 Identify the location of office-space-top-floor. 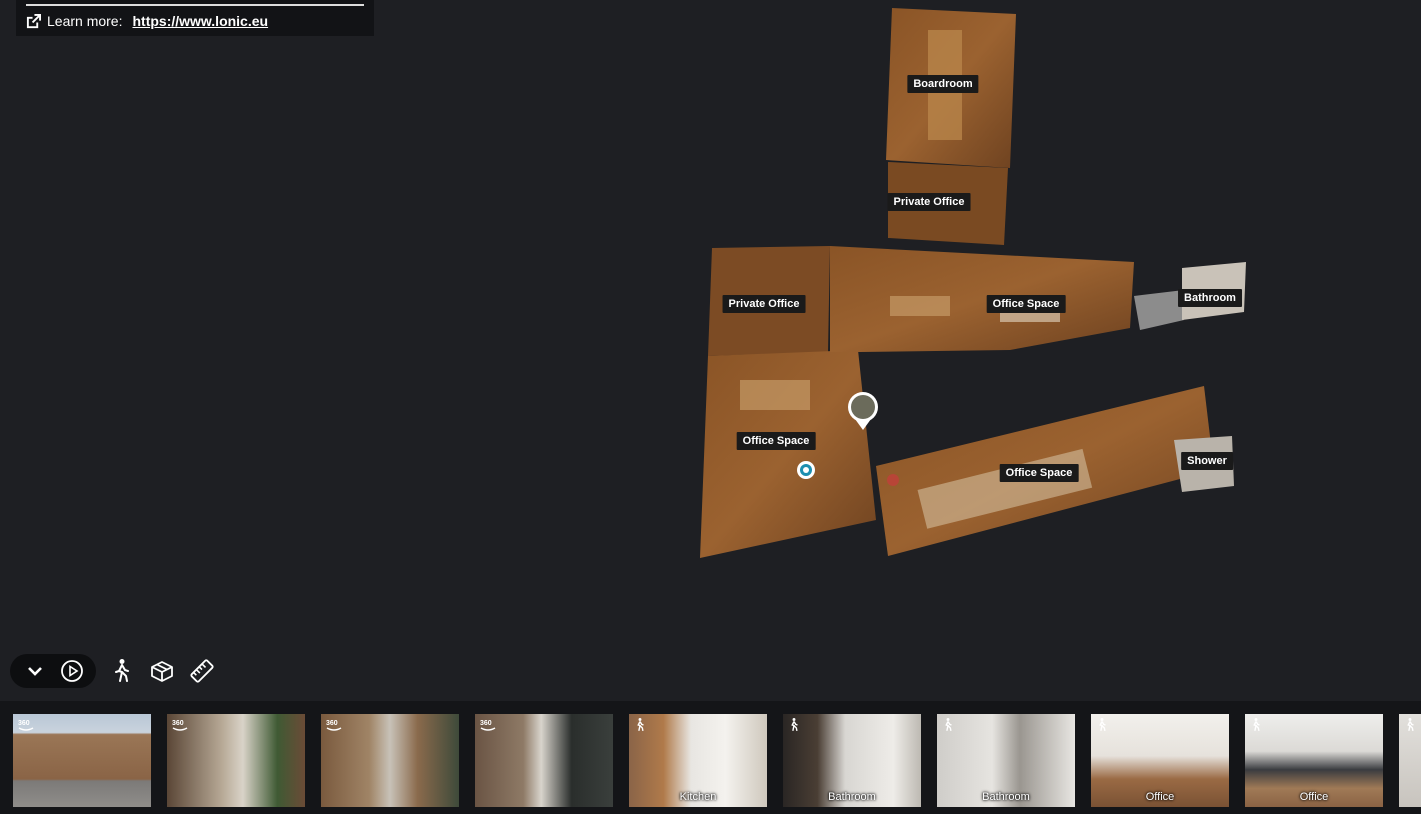
(982, 299).